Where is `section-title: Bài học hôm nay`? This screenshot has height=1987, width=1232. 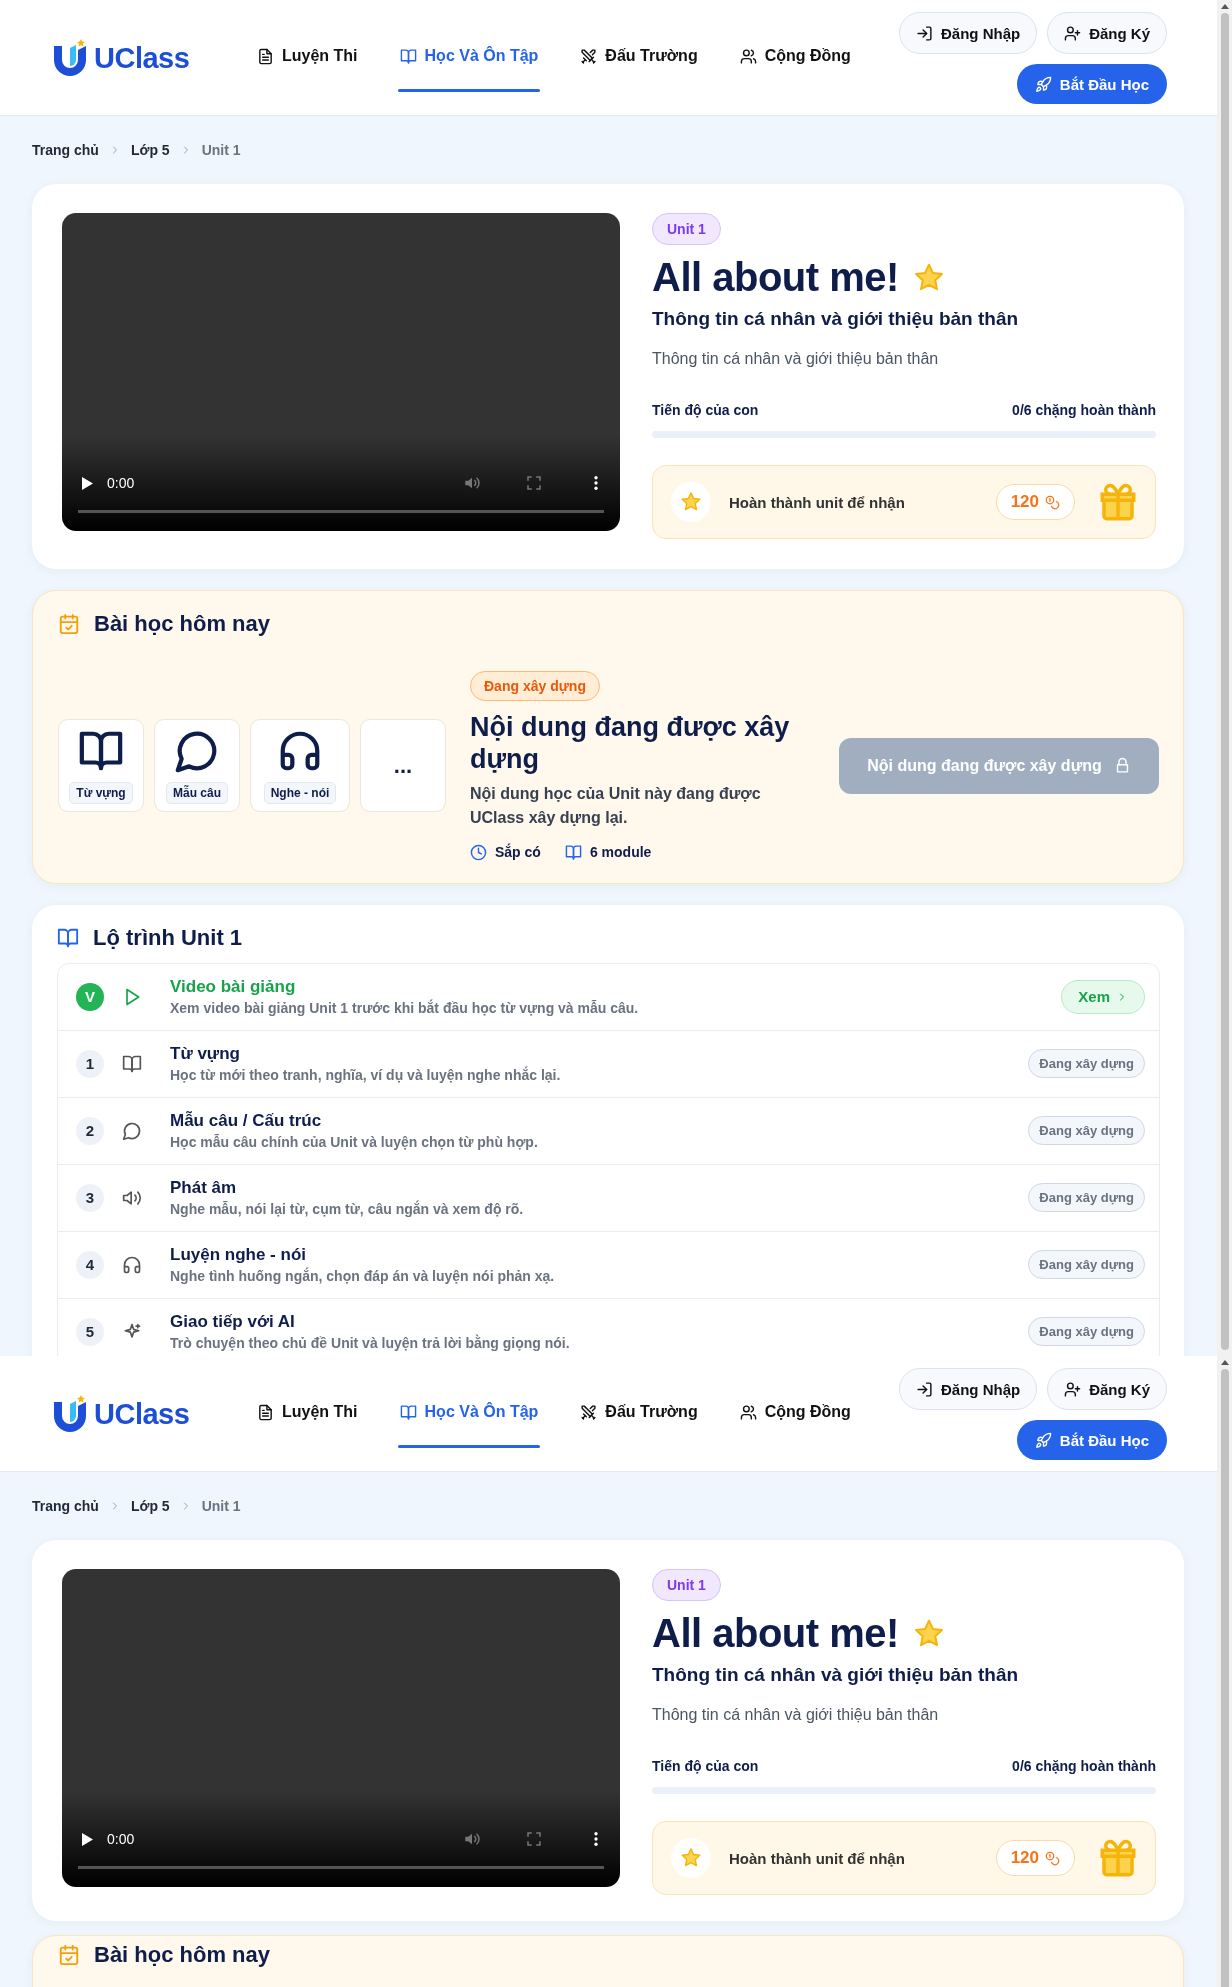
section-title: Bài học hôm nay is located at coordinates (182, 1955).